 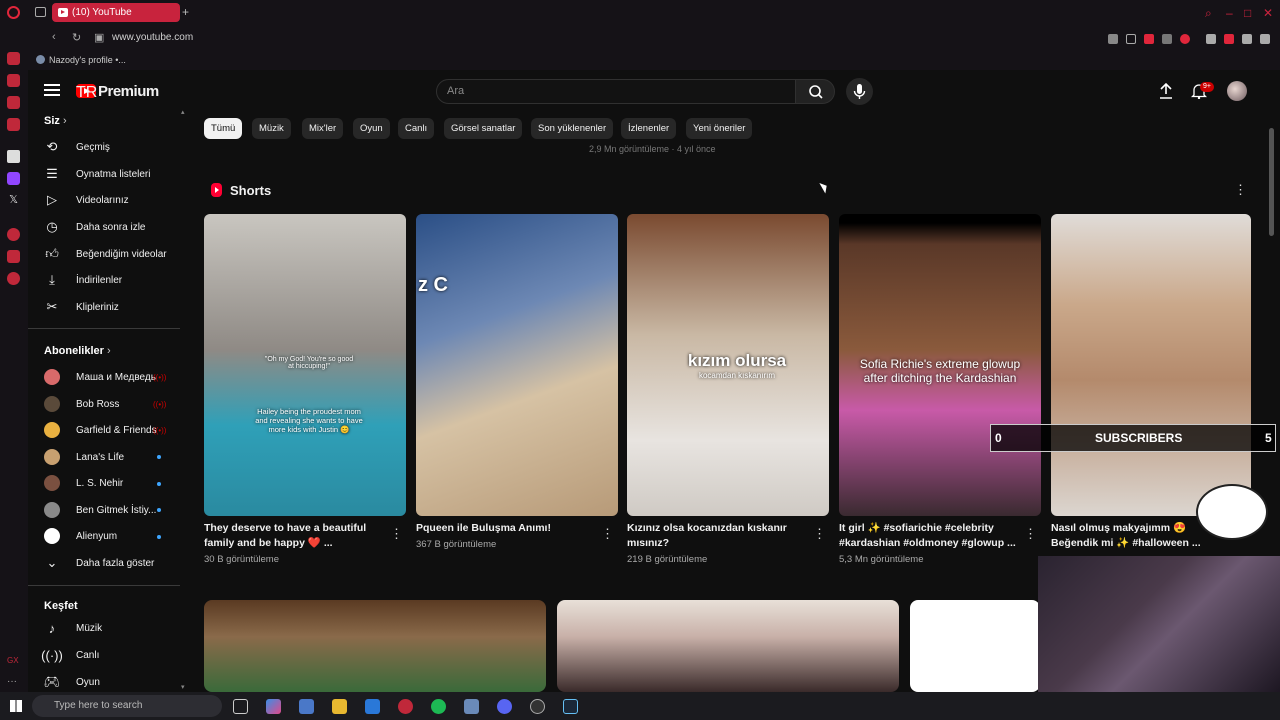 What do you see at coordinates (55, 121) in the screenshot?
I see `you-section-header: Siz ›` at bounding box center [55, 121].